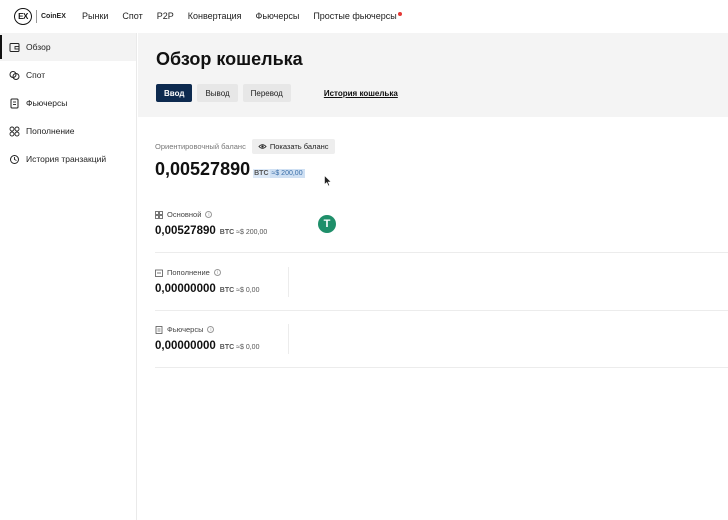 Image resolution: width=728 pixels, height=520 pixels. I want to click on account-futures: Фьючерсы i 0,00000000 BTC ≈$ 0,00, so click(441, 338).